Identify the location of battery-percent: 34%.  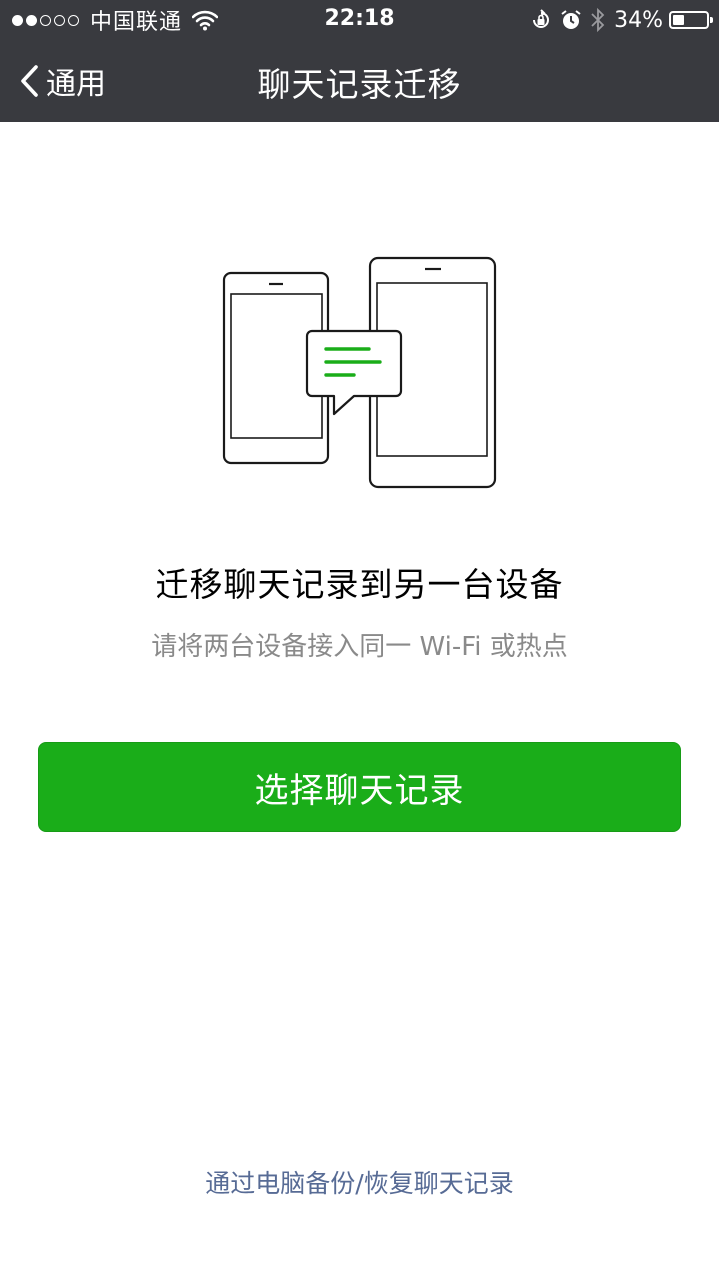
(638, 20).